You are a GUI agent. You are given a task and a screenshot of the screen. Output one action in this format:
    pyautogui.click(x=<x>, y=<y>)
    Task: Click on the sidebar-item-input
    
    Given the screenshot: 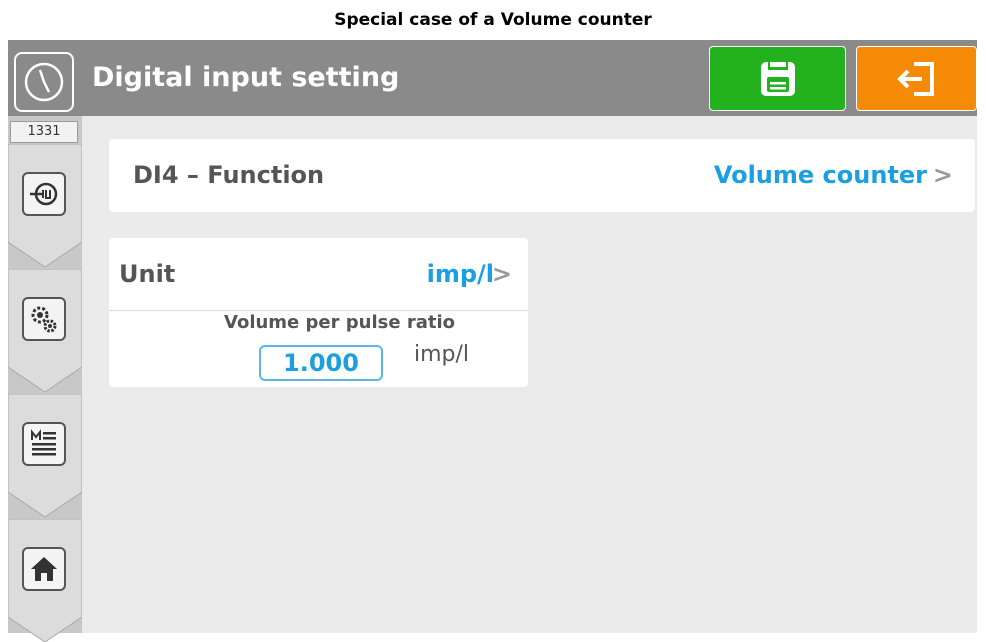 What is the action you would take?
    pyautogui.click(x=45, y=205)
    